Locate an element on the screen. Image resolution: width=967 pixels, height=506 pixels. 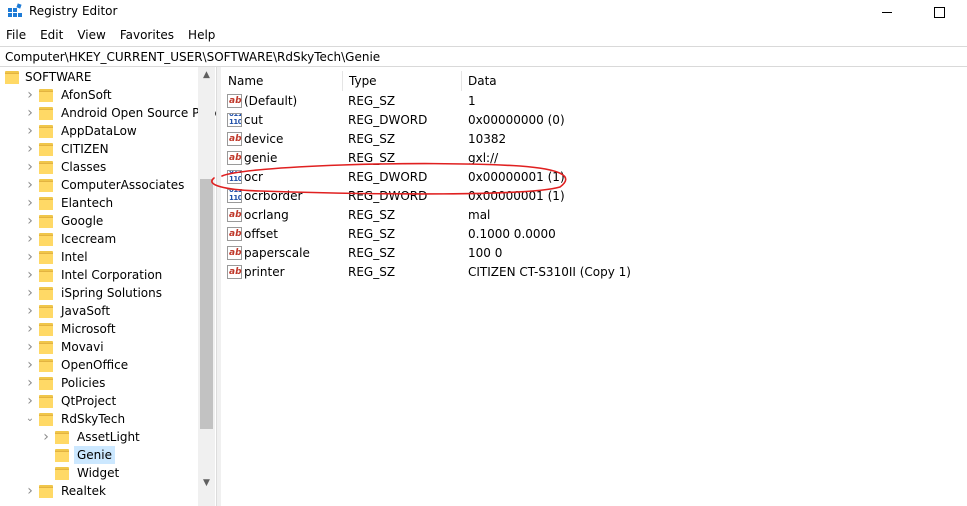
tree-item: › AfonSoft is located at coordinates (99, 95).